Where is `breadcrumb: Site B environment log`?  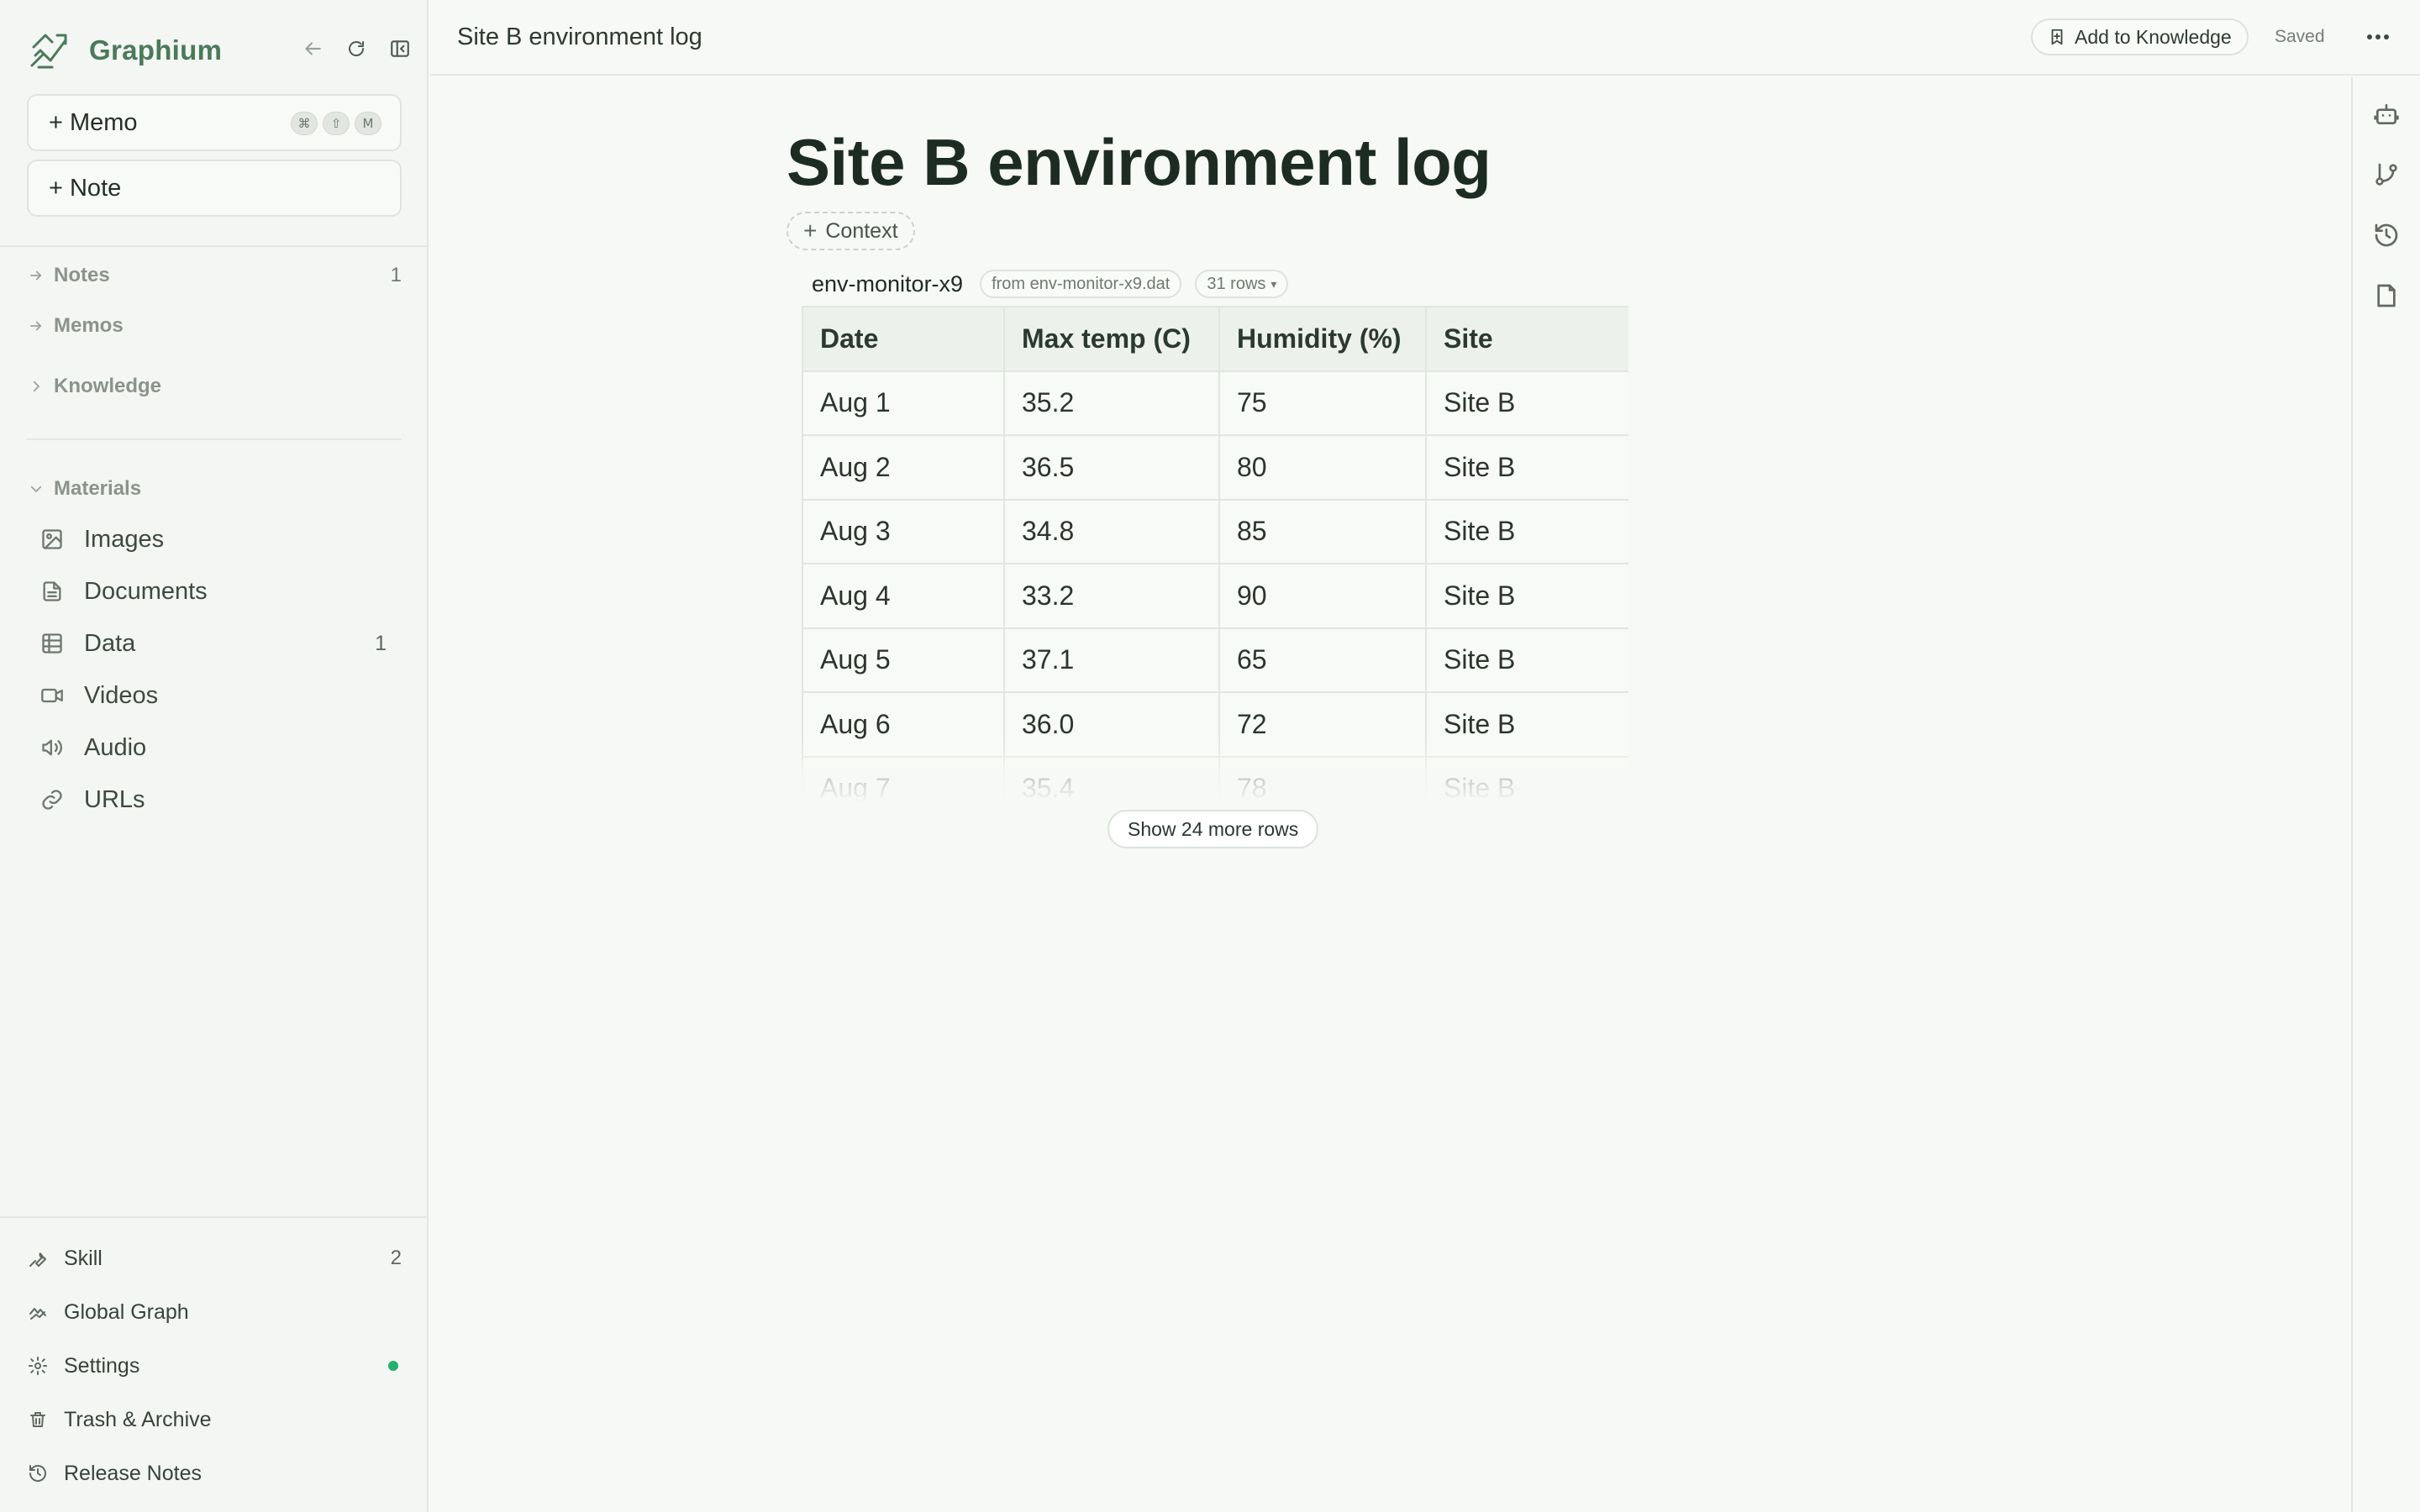 breadcrumb: Site B environment log is located at coordinates (579, 37).